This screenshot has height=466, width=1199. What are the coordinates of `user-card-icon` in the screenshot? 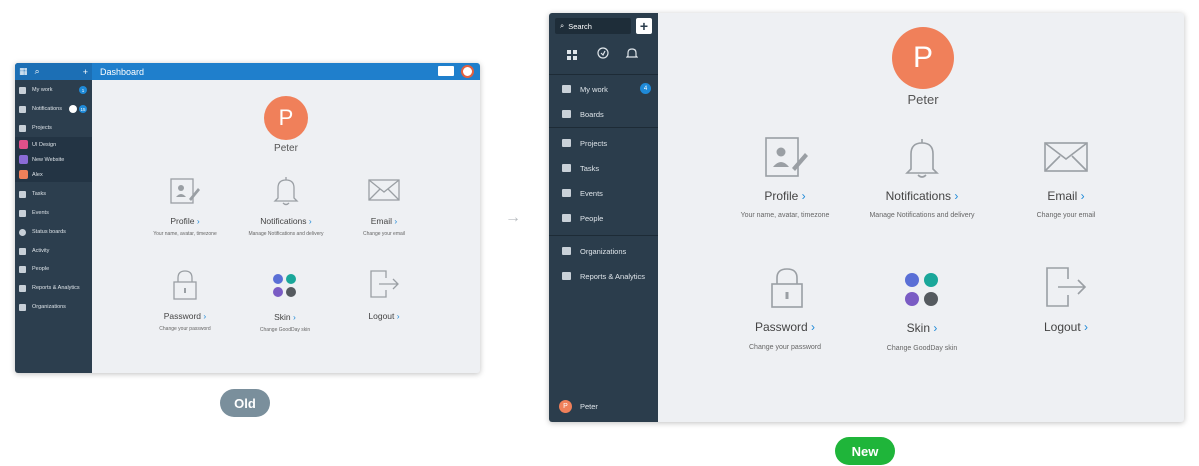 It's located at (446, 71).